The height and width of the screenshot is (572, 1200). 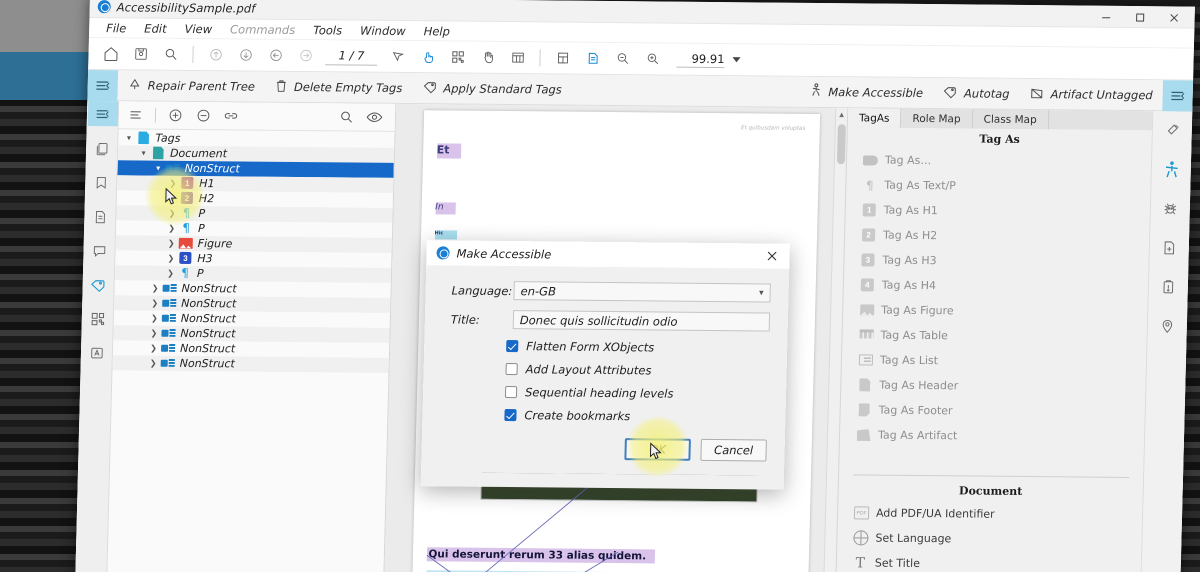 What do you see at coordinates (700, 59) in the screenshot?
I see `zoom-level-value: 99.91` at bounding box center [700, 59].